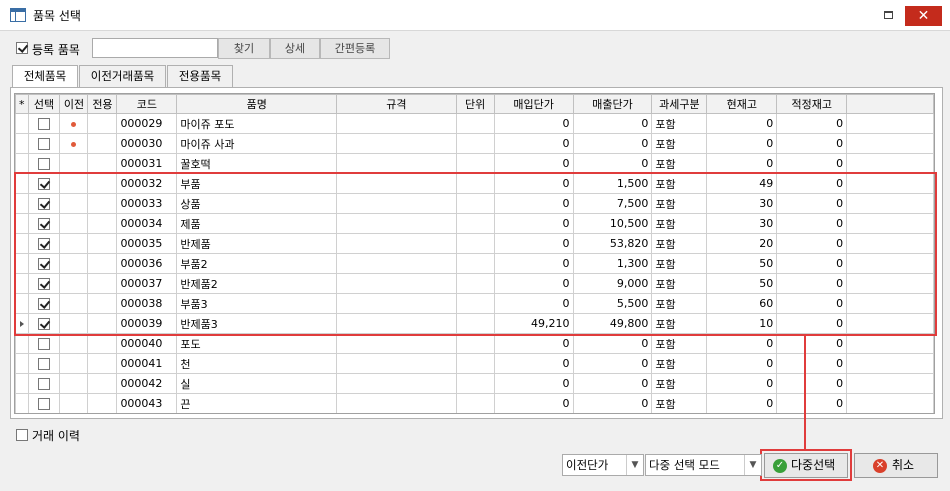  What do you see at coordinates (742, 363) in the screenshot?
I see `stock-cell: 0` at bounding box center [742, 363].